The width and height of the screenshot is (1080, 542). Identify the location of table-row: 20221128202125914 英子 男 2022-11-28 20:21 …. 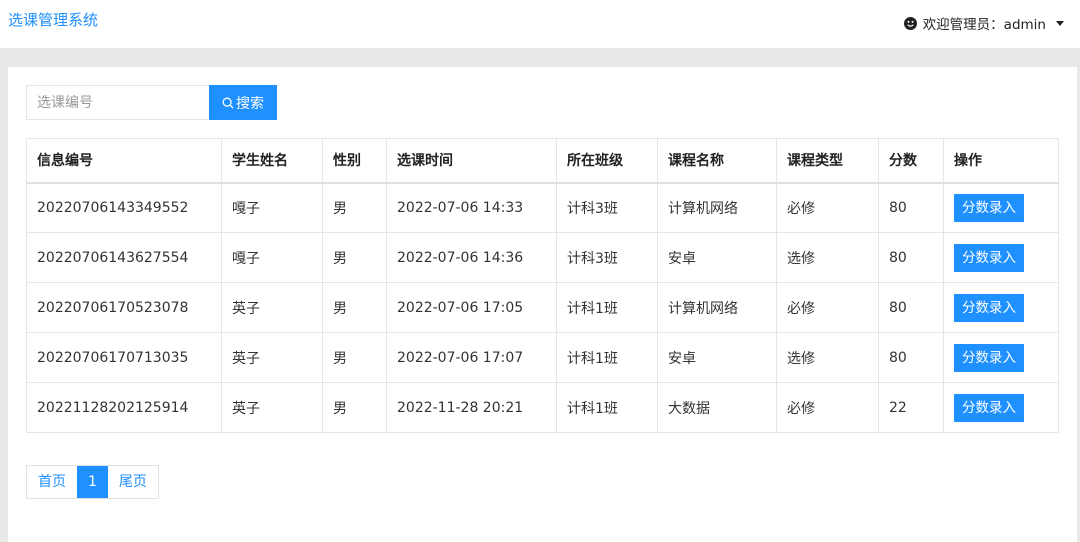
(542, 407).